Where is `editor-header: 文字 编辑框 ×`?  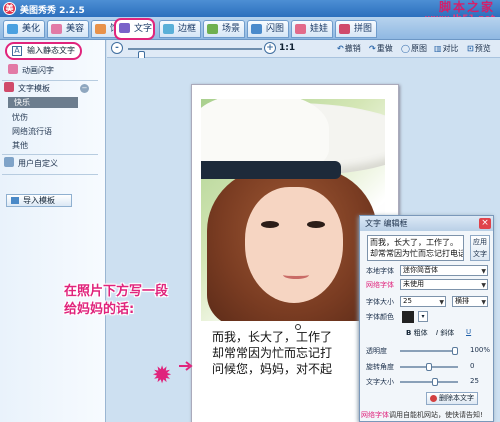 editor-header: 文字 编辑框 × is located at coordinates (426, 223).